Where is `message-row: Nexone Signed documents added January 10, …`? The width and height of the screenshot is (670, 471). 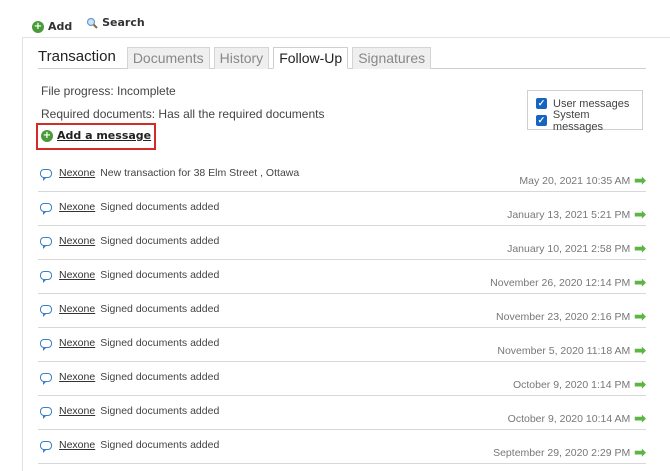 message-row: Nexone Signed documents added January 10, … is located at coordinates (342, 243).